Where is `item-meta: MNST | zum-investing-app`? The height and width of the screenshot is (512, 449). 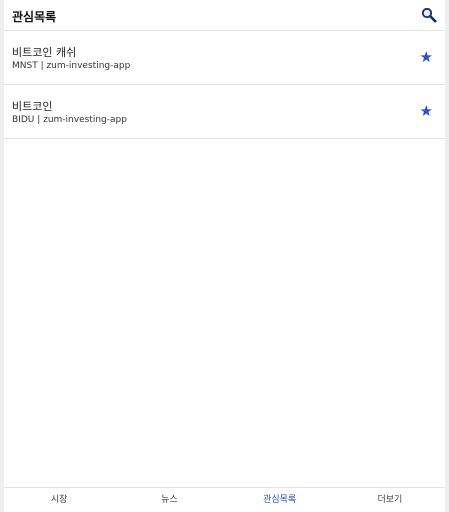
item-meta: MNST | zum-investing-app is located at coordinates (71, 66).